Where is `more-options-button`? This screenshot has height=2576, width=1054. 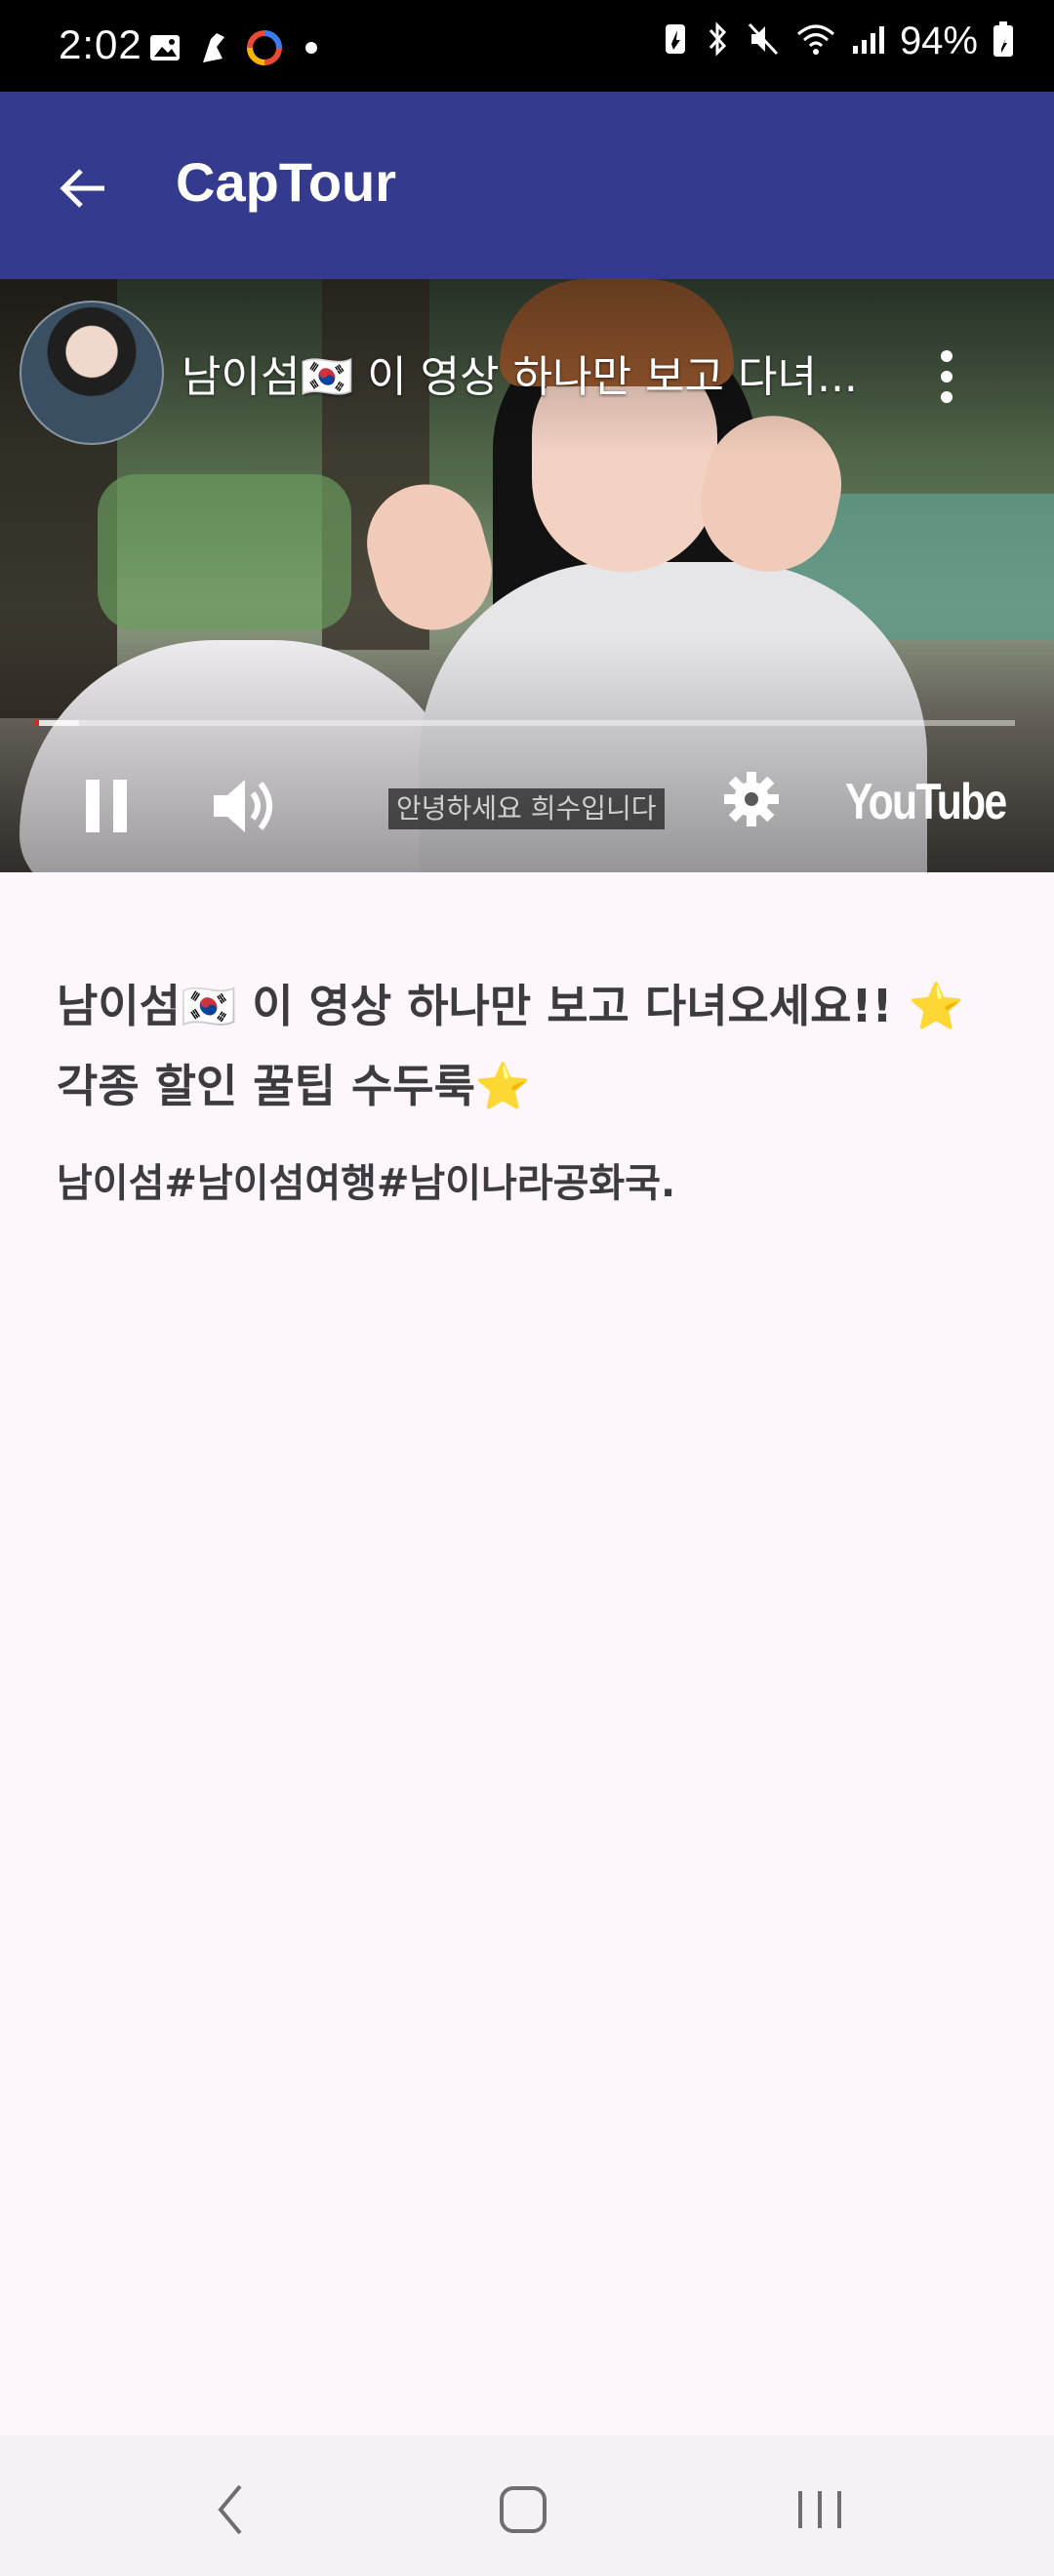 more-options-button is located at coordinates (947, 376).